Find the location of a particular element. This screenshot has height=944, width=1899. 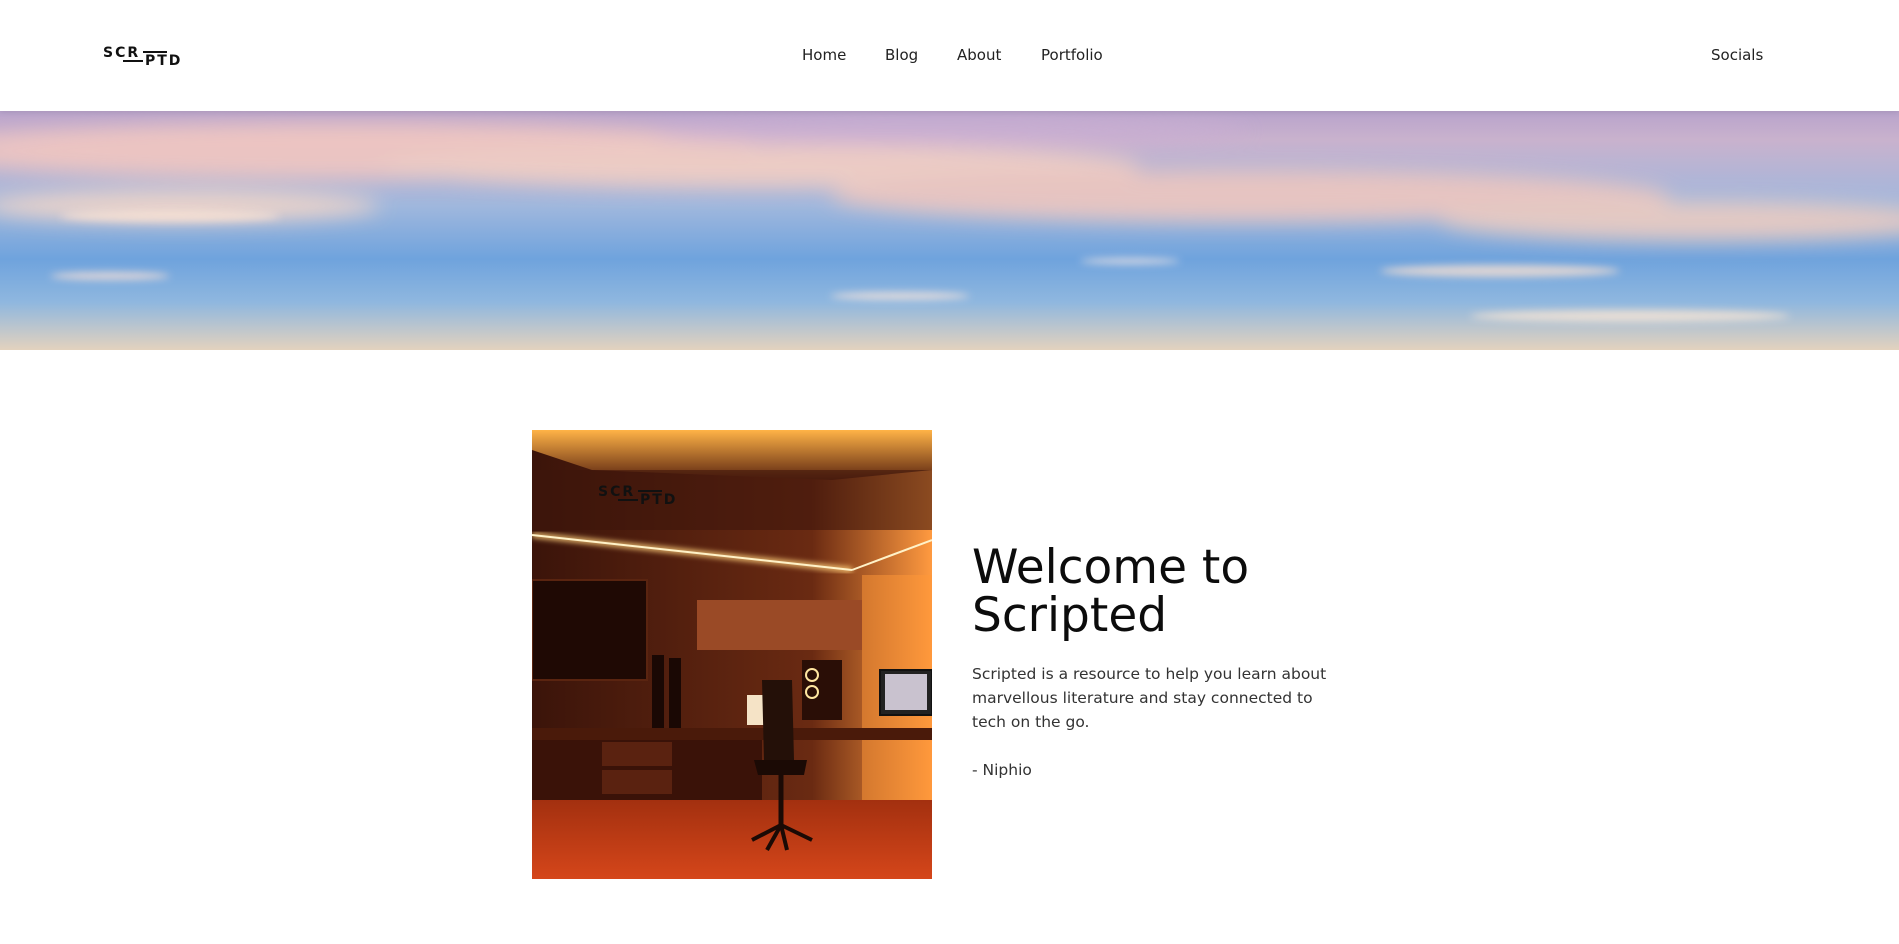

nav-about: About is located at coordinates (979, 55).